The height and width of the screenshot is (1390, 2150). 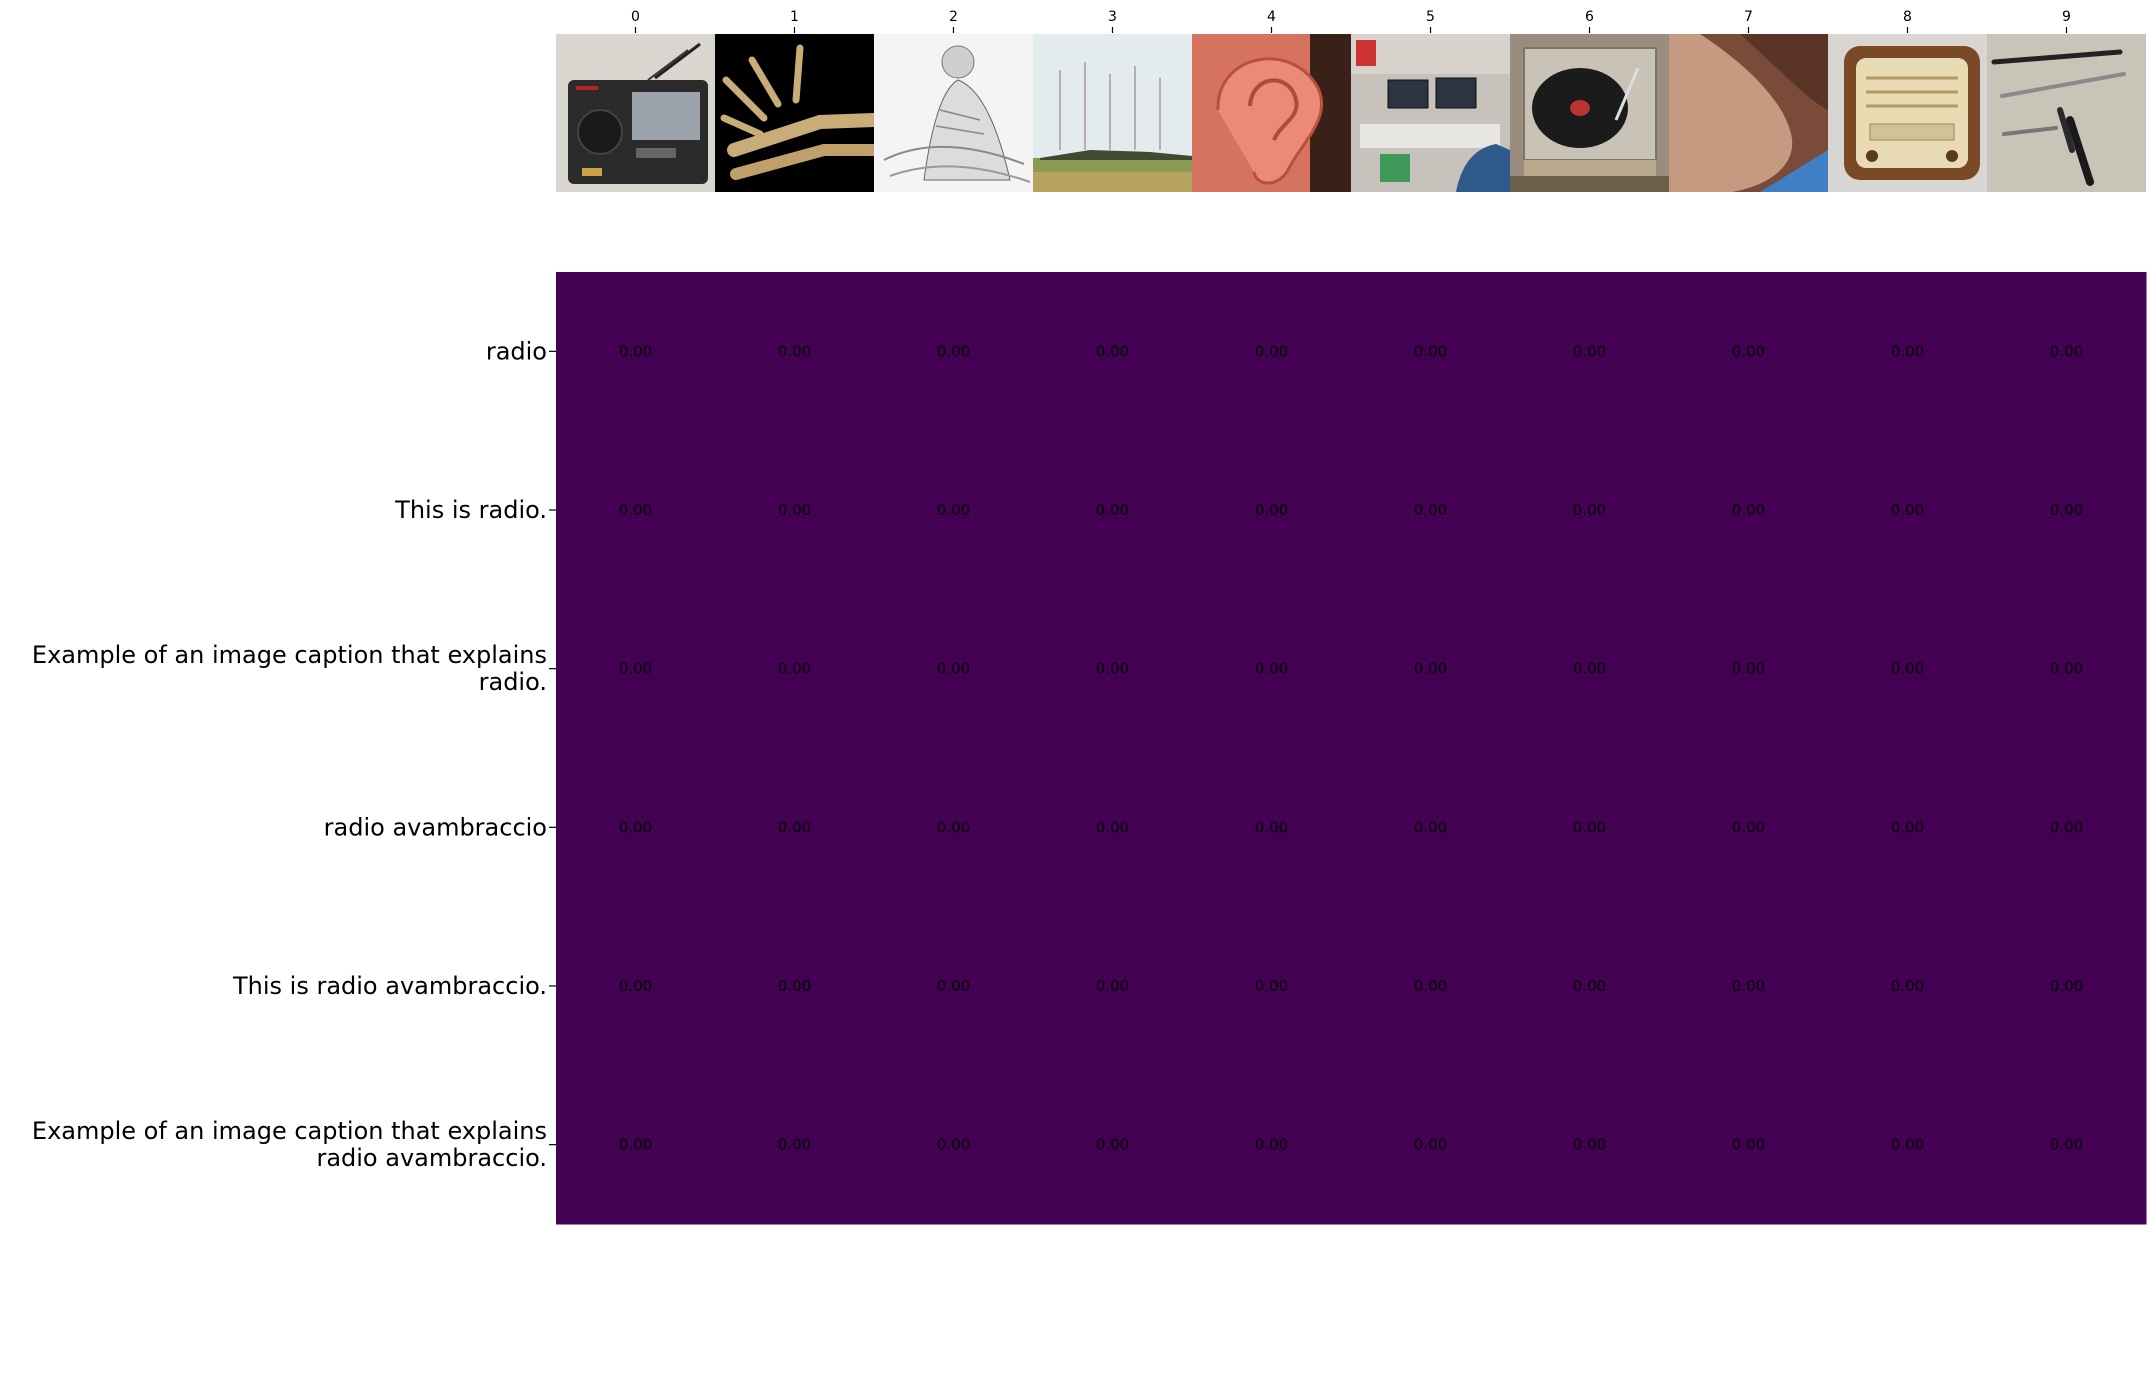 I want to click on y-tick-label-line: radio avambraccio, so click(x=435, y=827).